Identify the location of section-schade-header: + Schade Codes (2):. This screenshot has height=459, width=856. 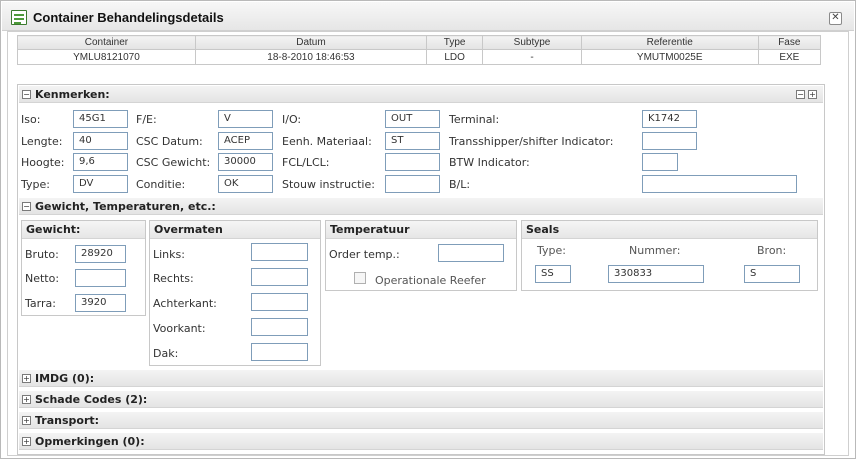
(421, 399).